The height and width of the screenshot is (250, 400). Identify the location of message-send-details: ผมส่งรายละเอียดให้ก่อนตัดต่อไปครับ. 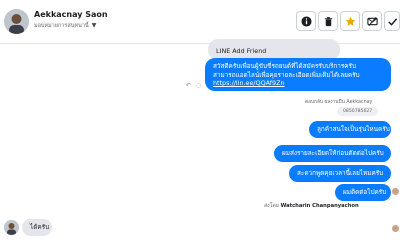
(332, 153).